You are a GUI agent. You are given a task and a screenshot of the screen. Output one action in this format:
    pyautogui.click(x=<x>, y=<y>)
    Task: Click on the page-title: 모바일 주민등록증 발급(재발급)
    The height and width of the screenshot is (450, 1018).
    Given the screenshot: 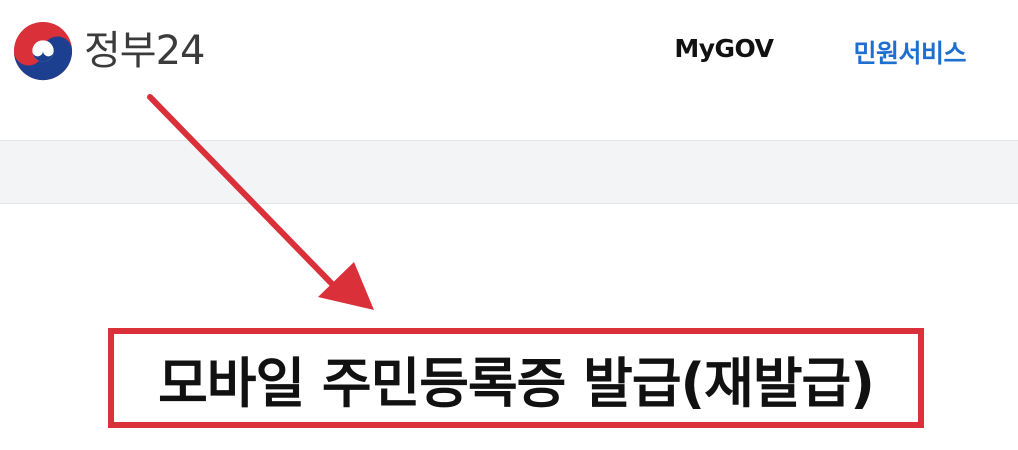 What is the action you would take?
    pyautogui.click(x=516, y=383)
    